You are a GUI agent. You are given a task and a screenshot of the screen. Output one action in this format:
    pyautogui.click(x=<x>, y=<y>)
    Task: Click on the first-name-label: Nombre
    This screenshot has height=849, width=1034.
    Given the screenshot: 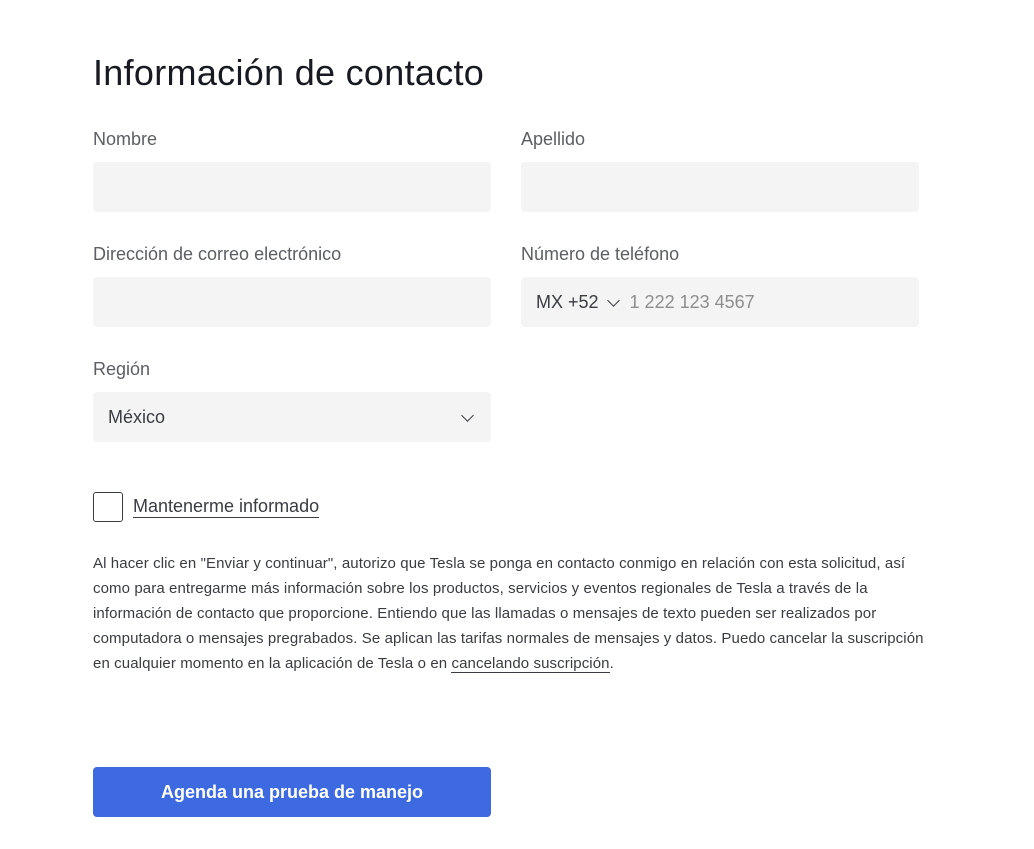 What is the action you would take?
    pyautogui.click(x=125, y=139)
    